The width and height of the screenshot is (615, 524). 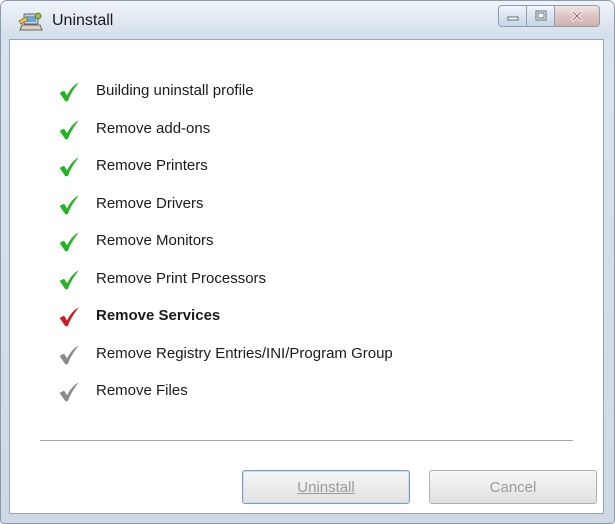 I want to click on close-button, so click(x=577, y=16).